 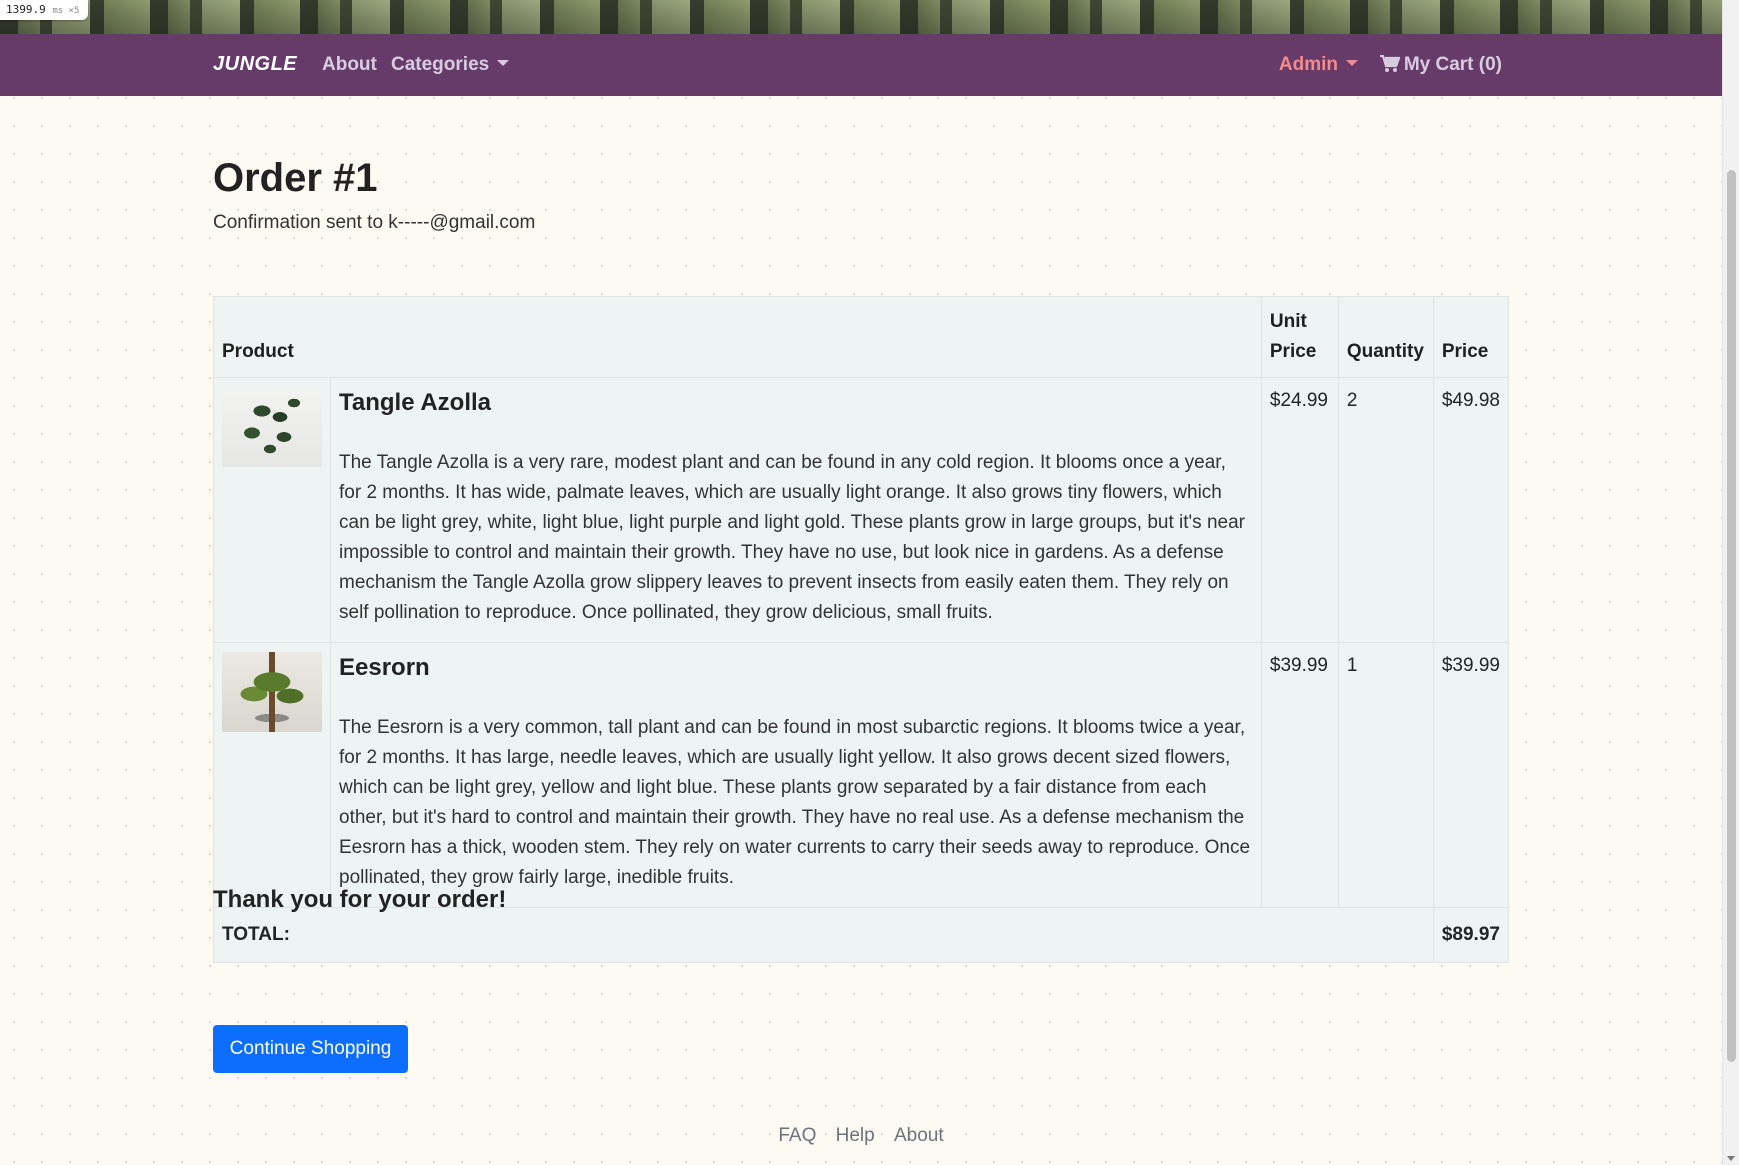 What do you see at coordinates (349, 65) in the screenshot?
I see `nav-about-link: About` at bounding box center [349, 65].